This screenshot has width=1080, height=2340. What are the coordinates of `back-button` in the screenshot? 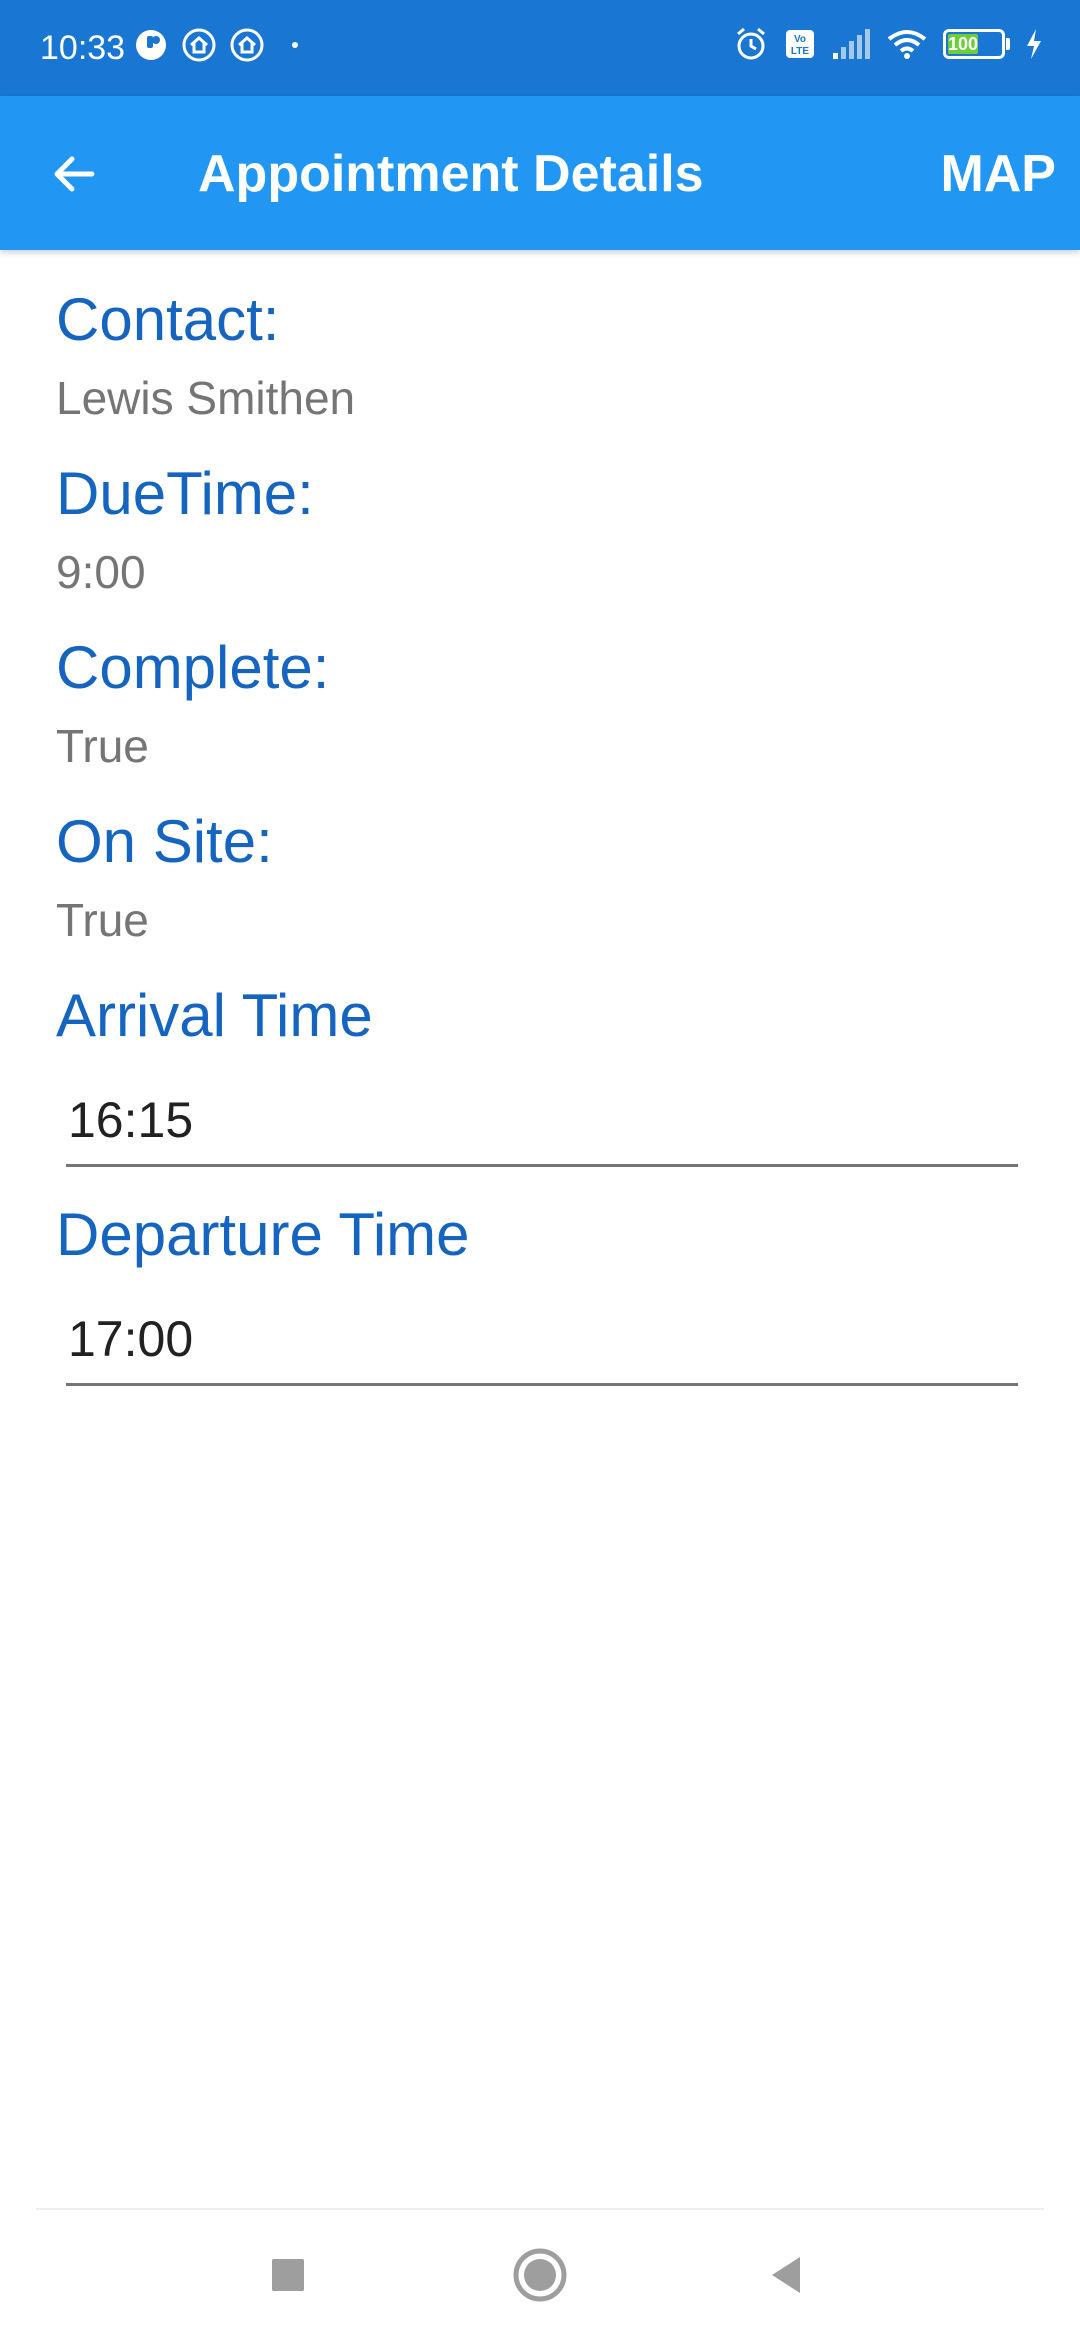 It's located at (74, 174).